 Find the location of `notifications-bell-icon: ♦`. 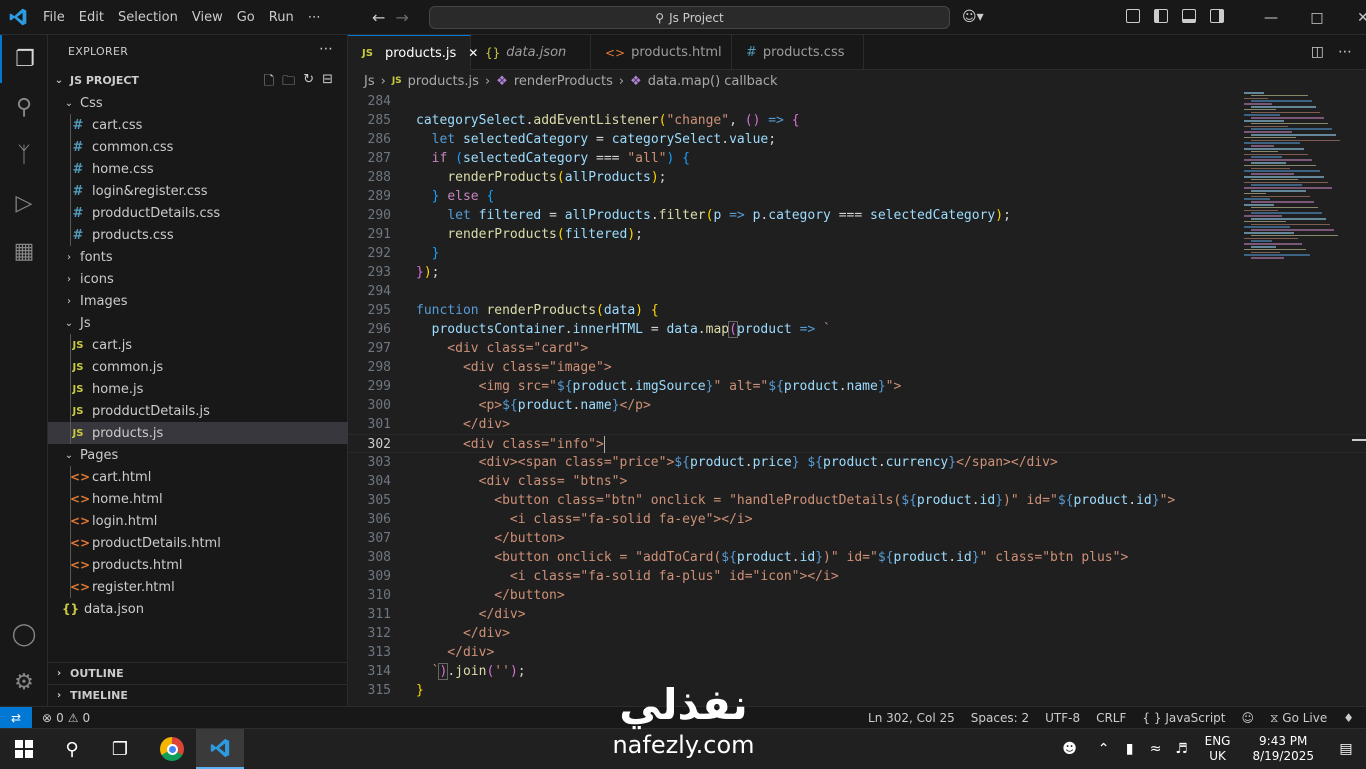

notifications-bell-icon: ♦ is located at coordinates (1348, 718).